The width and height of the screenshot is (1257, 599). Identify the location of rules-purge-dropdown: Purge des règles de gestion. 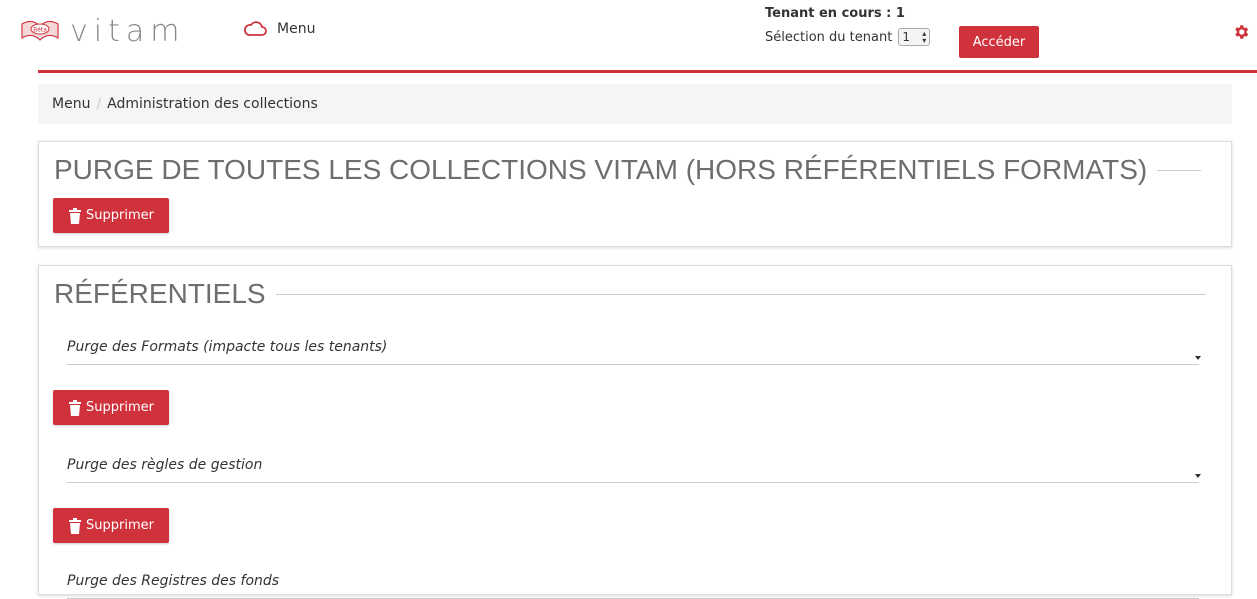
(634, 466).